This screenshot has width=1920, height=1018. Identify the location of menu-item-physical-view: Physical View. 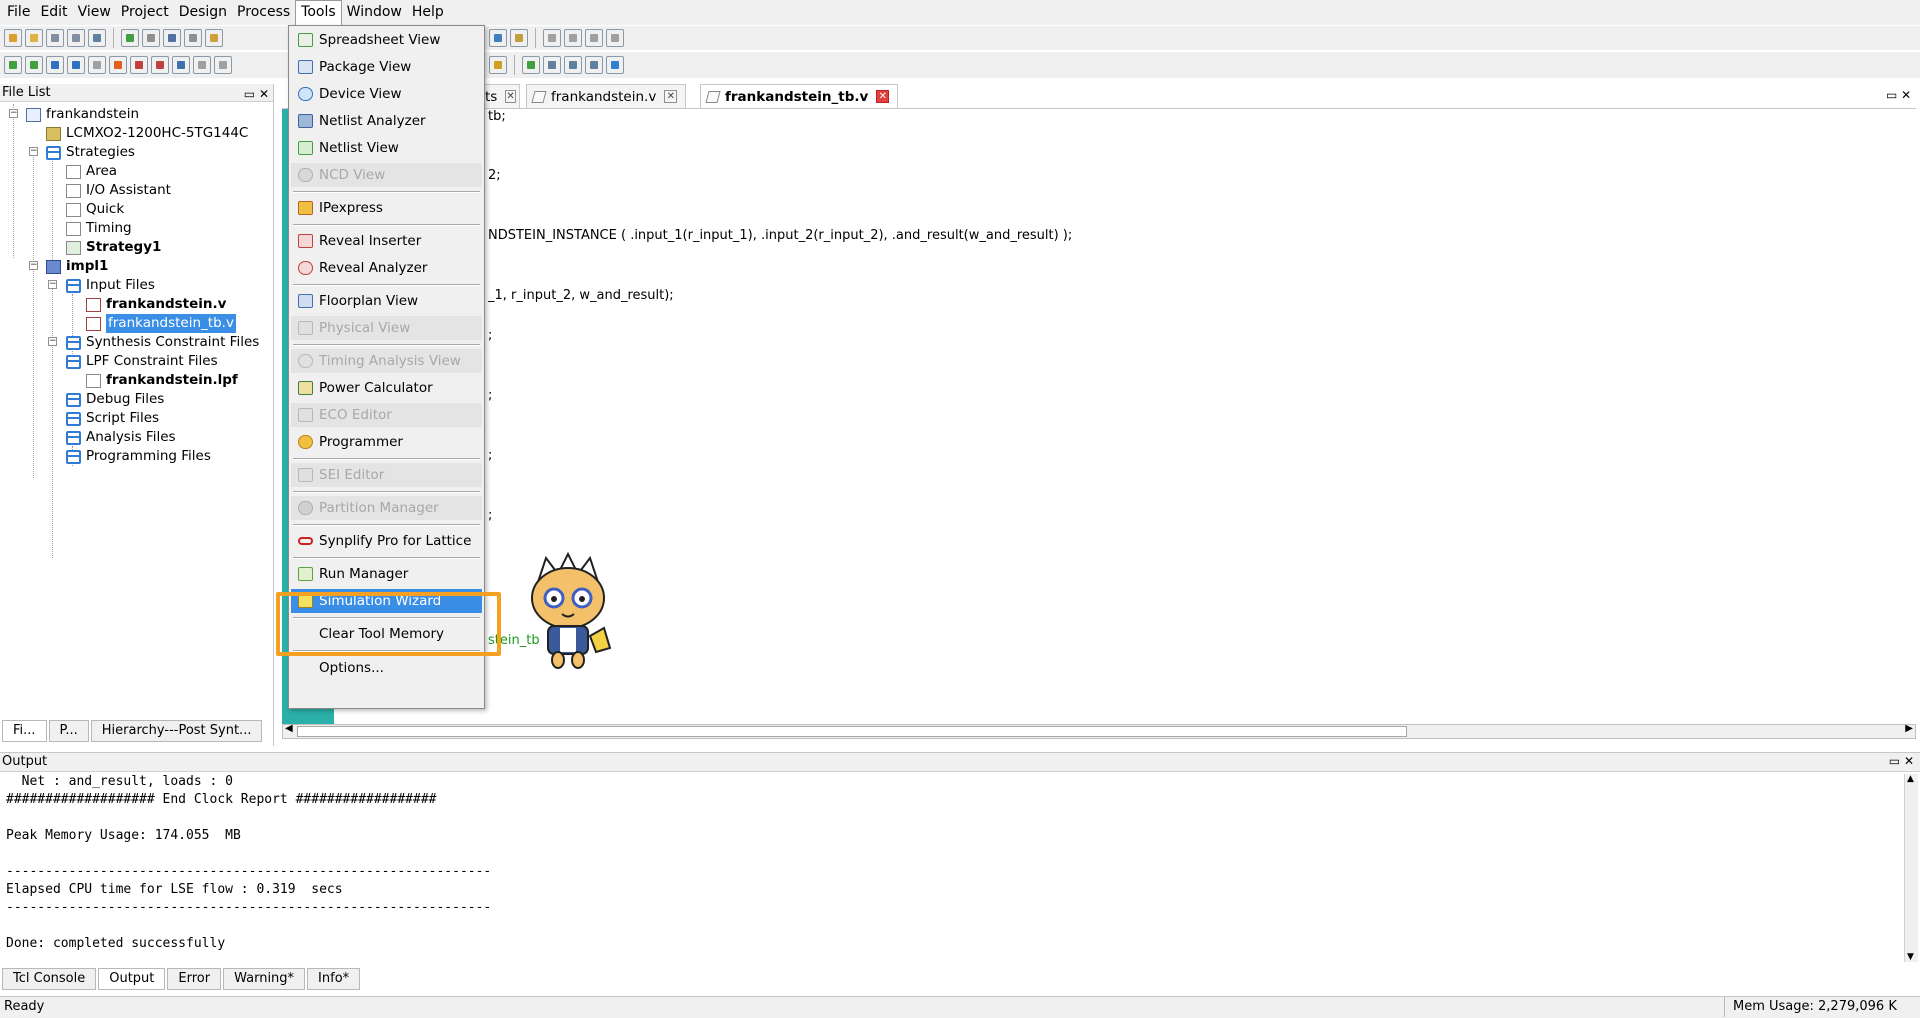
(386, 328).